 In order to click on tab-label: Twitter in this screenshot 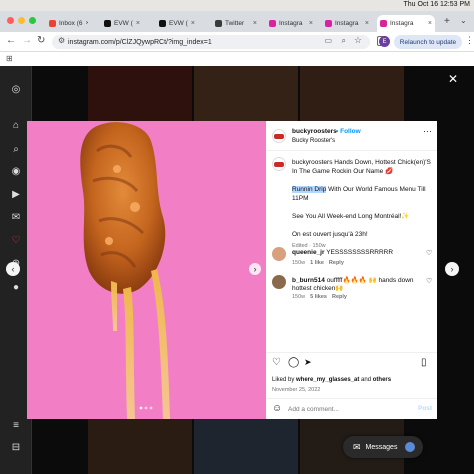, I will do `click(235, 23)`.